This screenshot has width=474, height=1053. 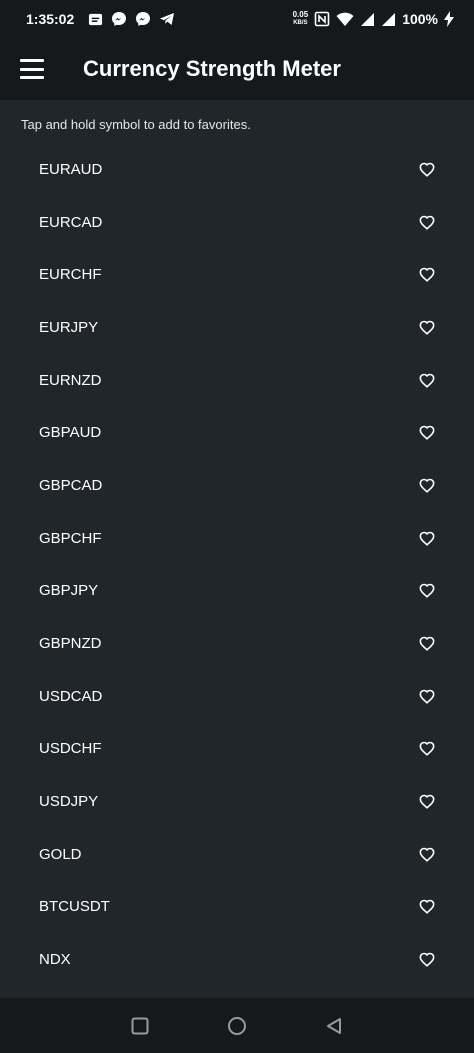 I want to click on navigation-bar, so click(x=237, y=1025).